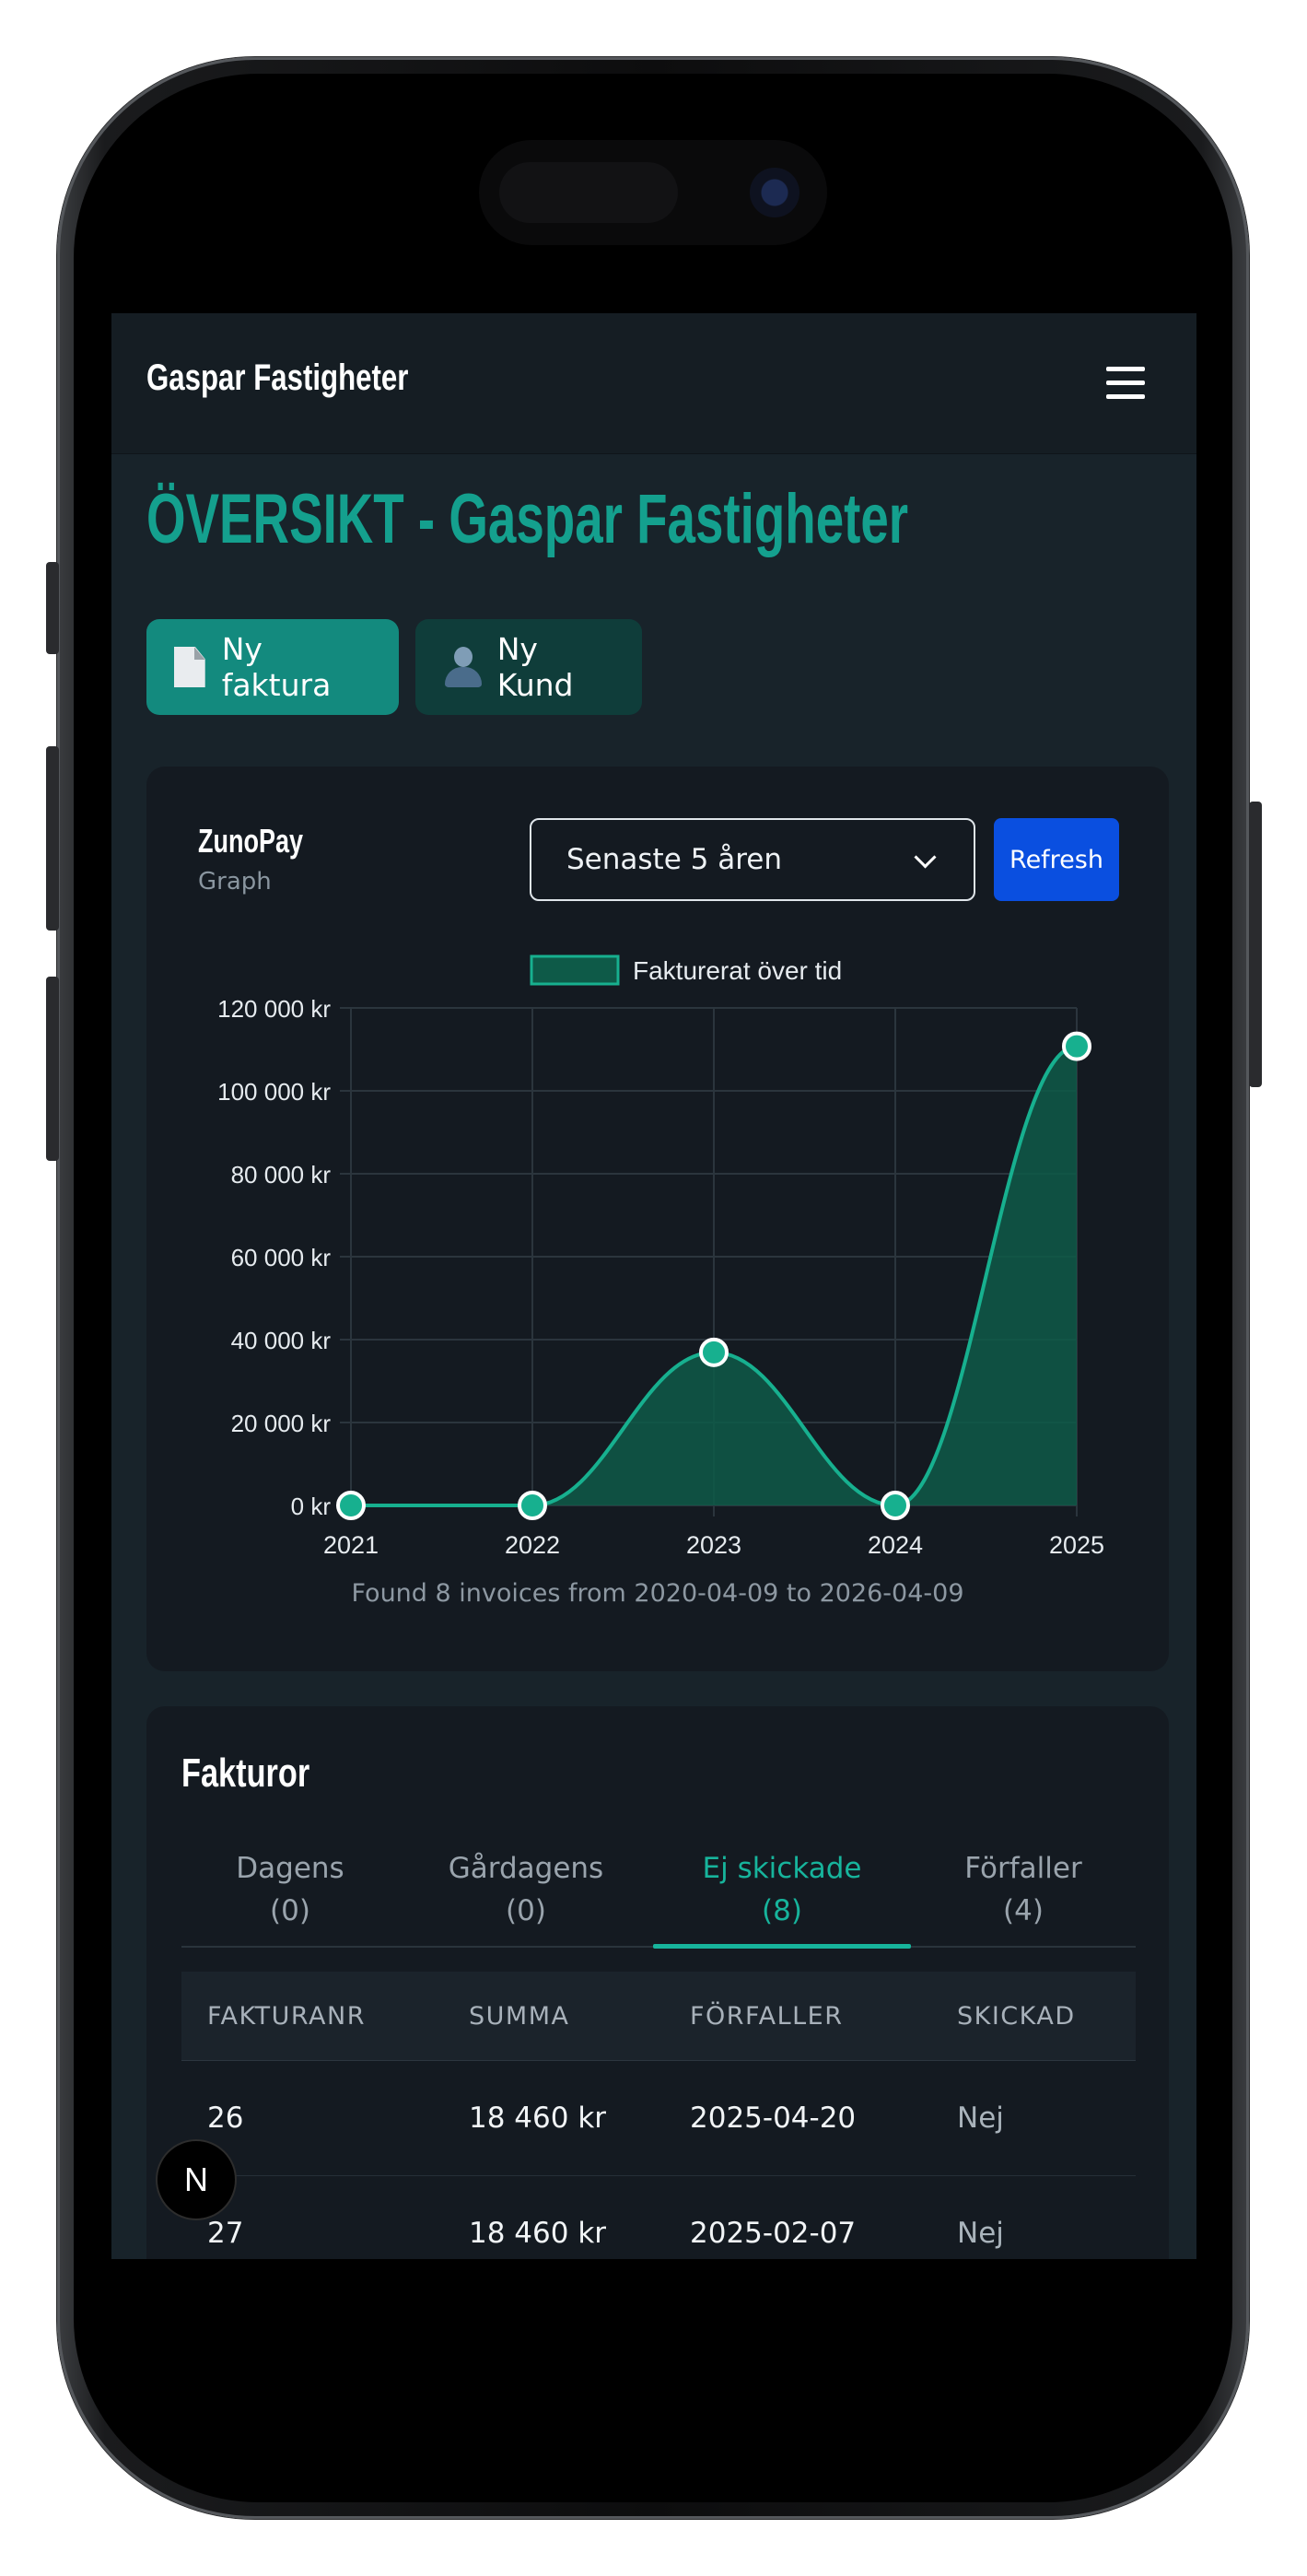 The width and height of the screenshot is (1307, 2576). I want to click on y-tick-label: 20 000 kr, so click(281, 1423).